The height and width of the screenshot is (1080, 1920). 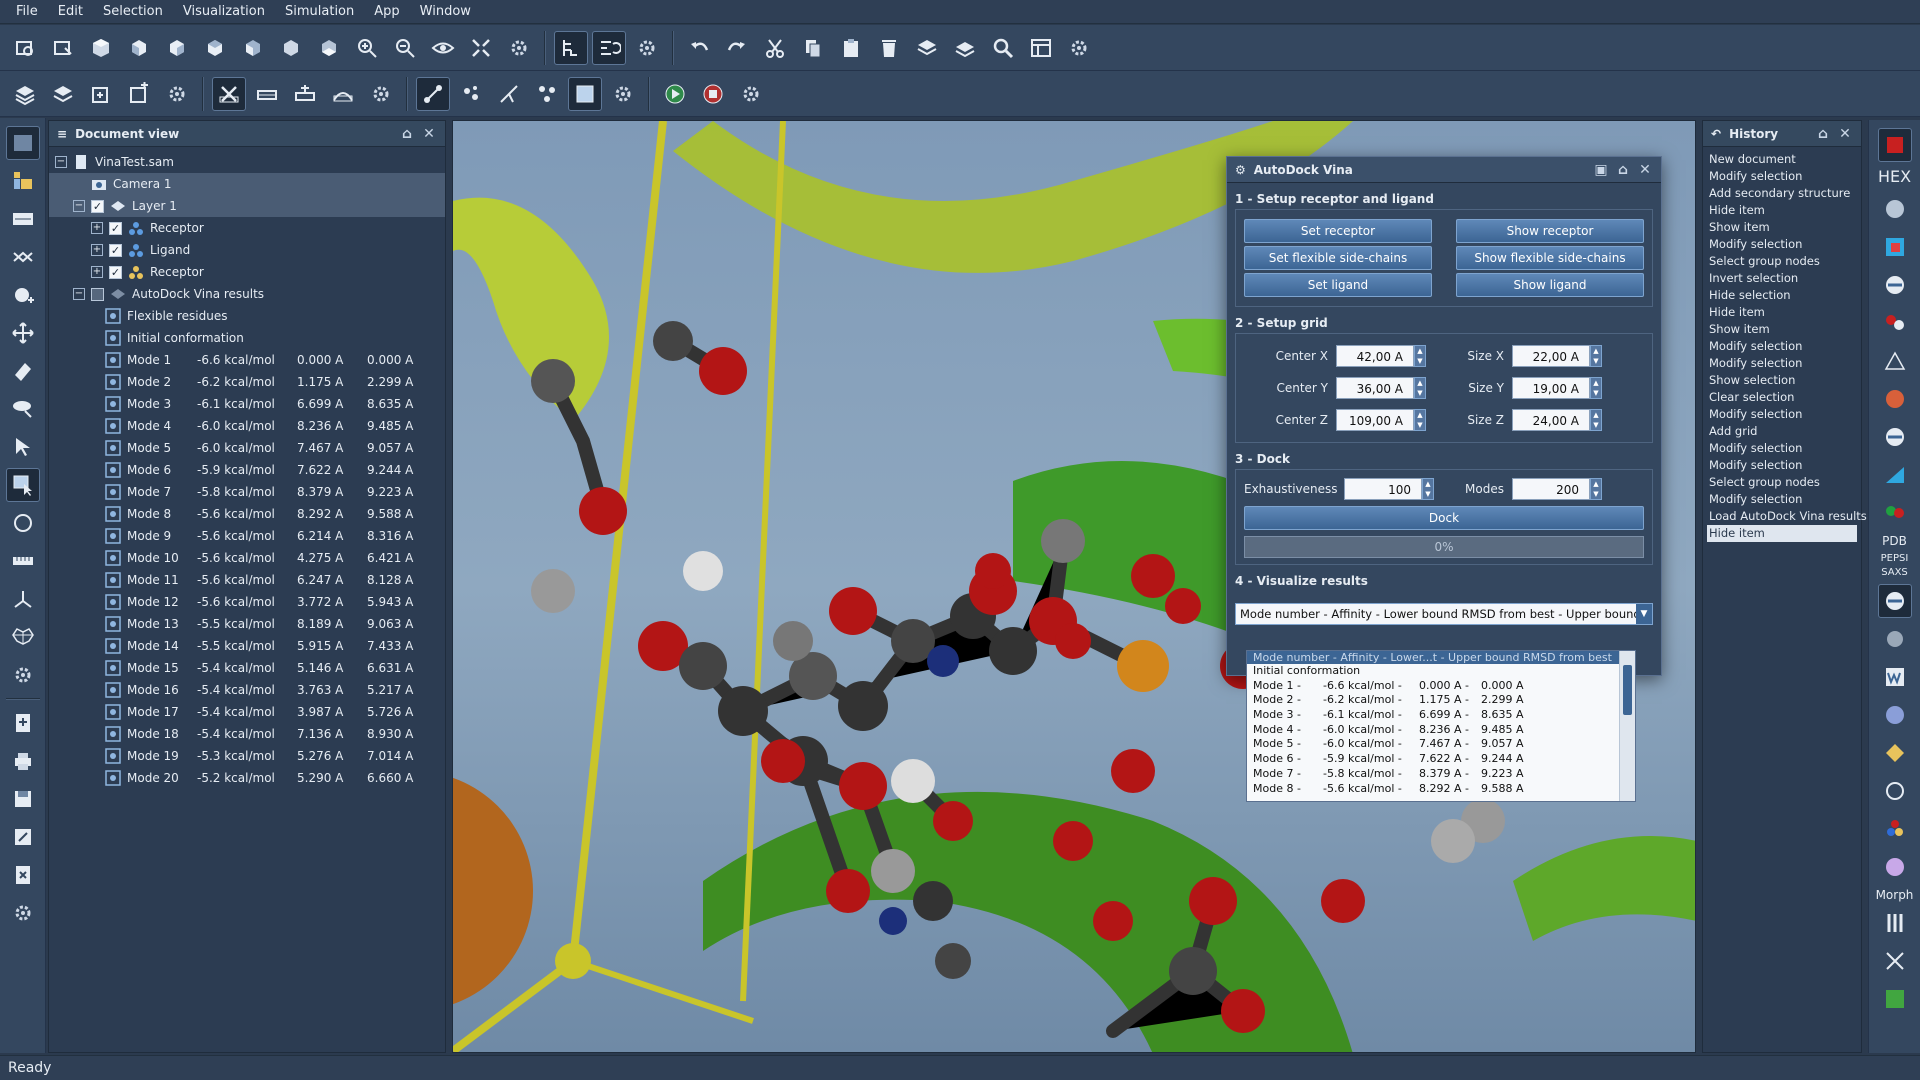 What do you see at coordinates (1338, 258) in the screenshot?
I see `set-flexible-button: Set flexible side-chains` at bounding box center [1338, 258].